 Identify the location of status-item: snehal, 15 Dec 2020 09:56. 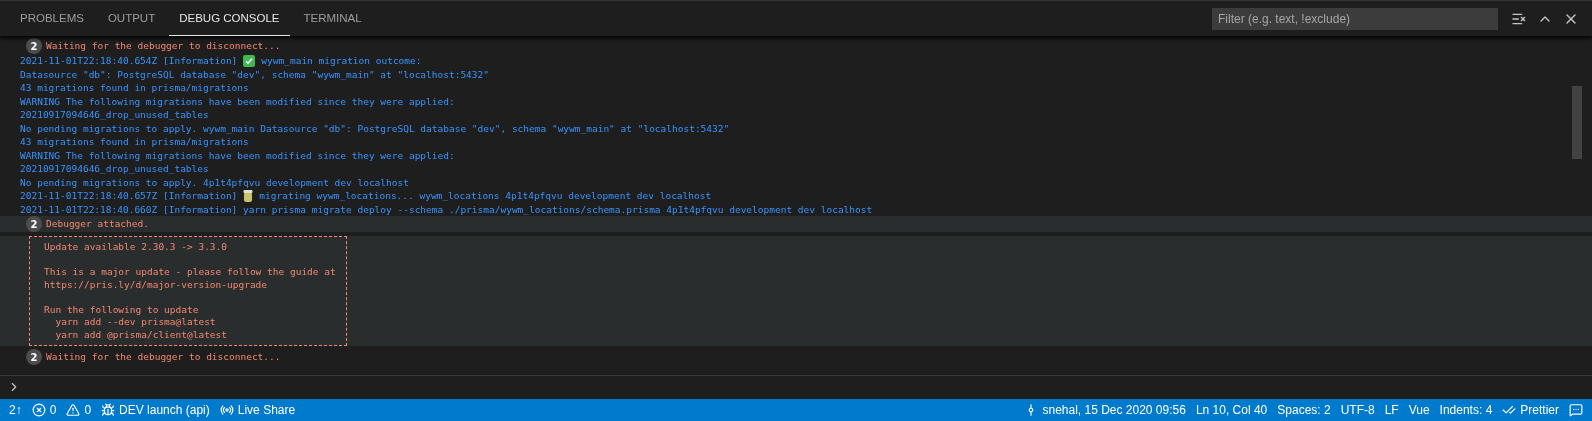
(1105, 410).